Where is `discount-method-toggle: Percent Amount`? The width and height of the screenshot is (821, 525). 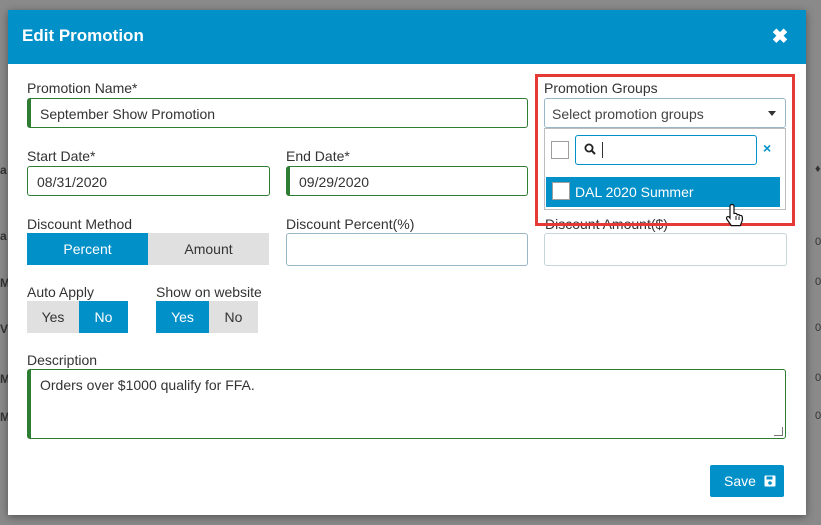
discount-method-toggle: Percent Amount is located at coordinates (148, 249).